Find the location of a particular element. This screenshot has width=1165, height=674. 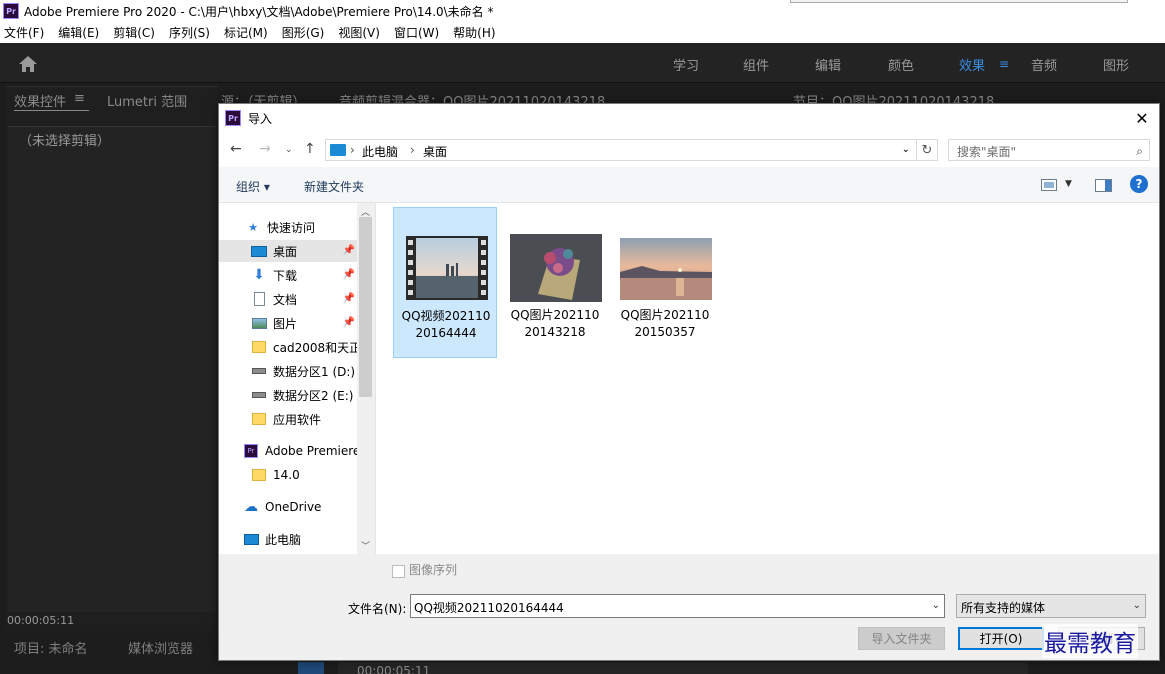

nav-item-label: 数据分区1 (D:) is located at coordinates (314, 371).